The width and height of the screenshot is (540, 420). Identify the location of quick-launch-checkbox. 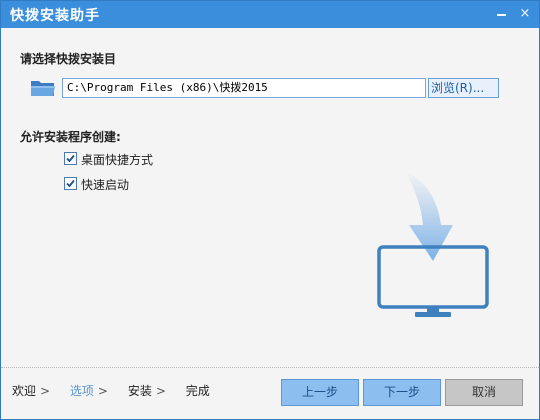
(70, 183).